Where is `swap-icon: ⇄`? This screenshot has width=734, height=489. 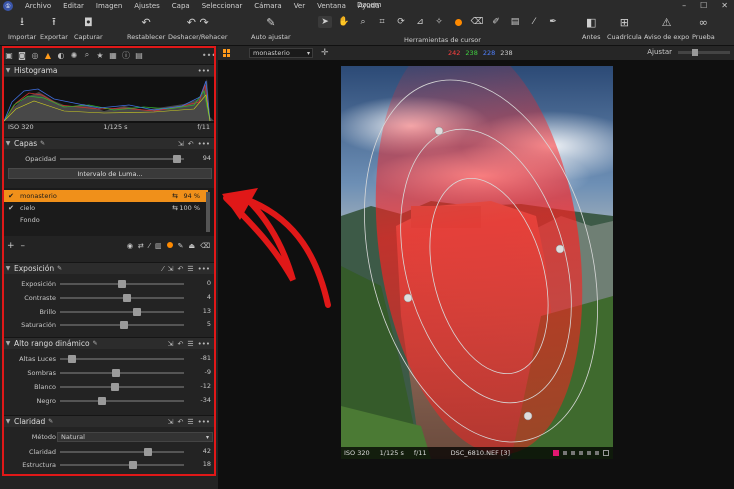
swap-icon: ⇄ is located at coordinates (141, 246).